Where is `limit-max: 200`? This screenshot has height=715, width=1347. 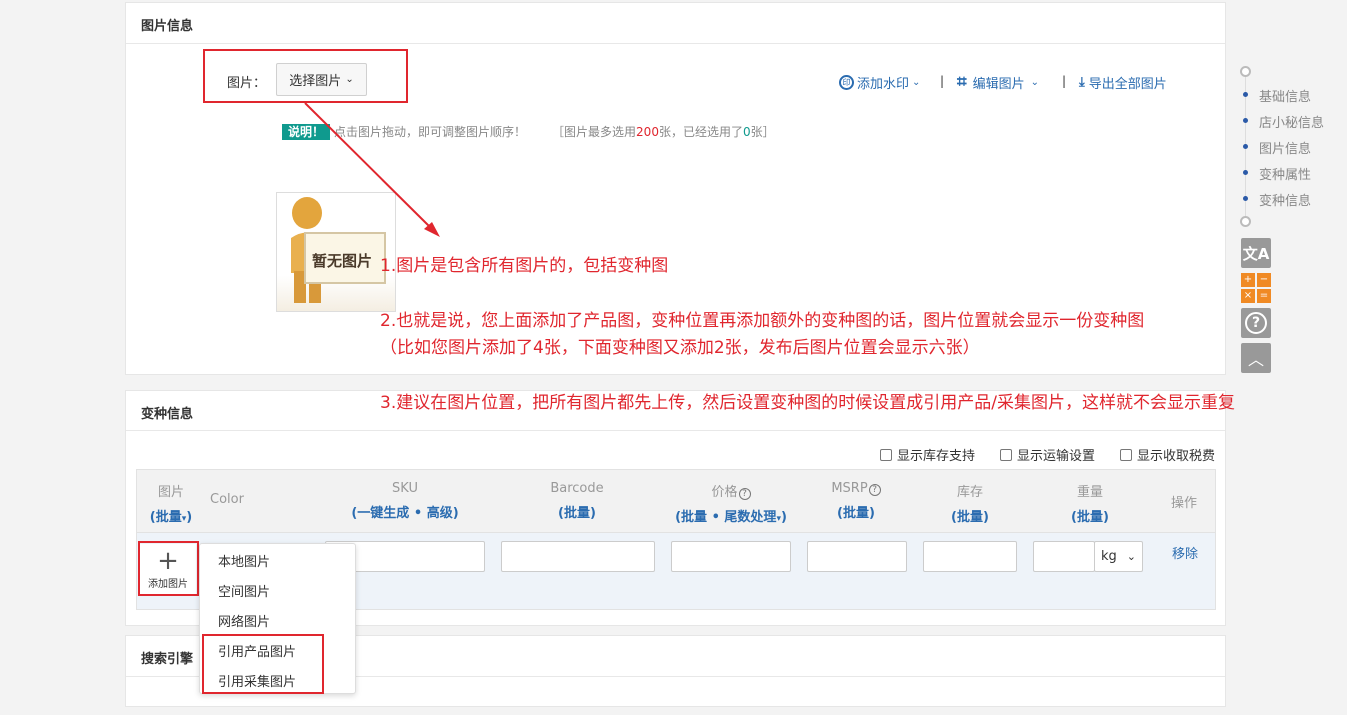
limit-max: 200 is located at coordinates (647, 132).